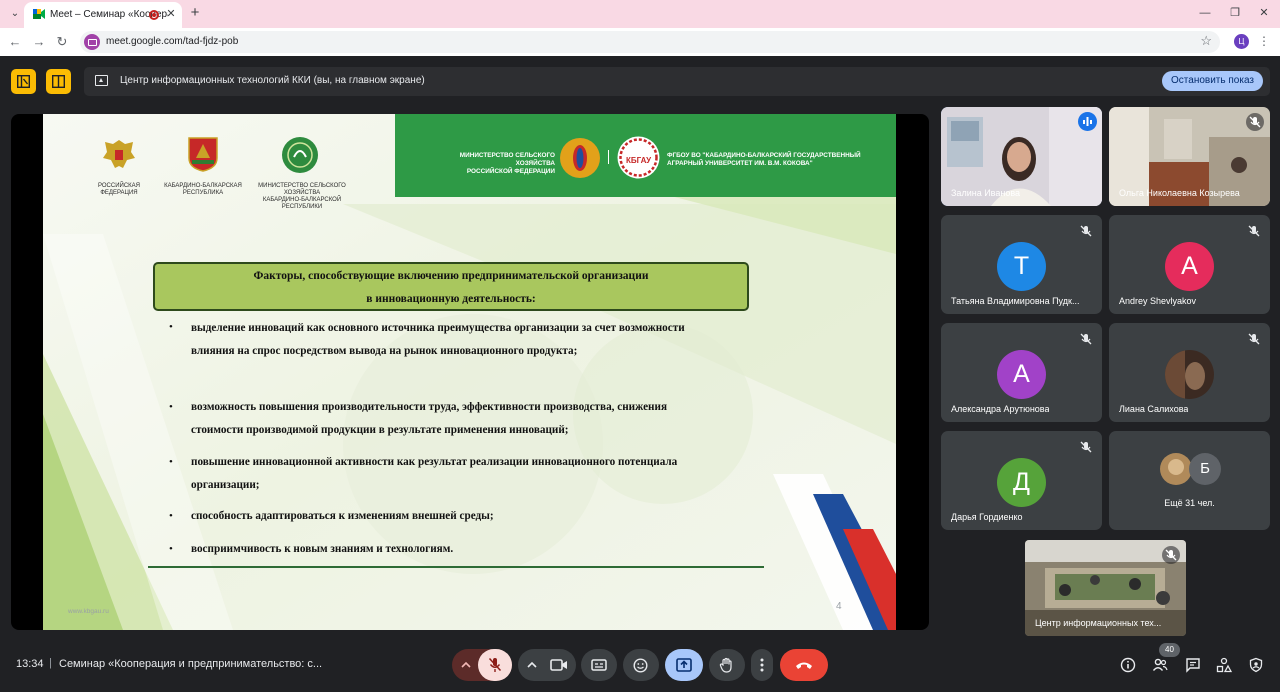 Image resolution: width=1280 pixels, height=692 pixels. What do you see at coordinates (103, 15) in the screenshot?
I see `browser-tab-meet: Meet – Семинар «Коопера ✕` at bounding box center [103, 15].